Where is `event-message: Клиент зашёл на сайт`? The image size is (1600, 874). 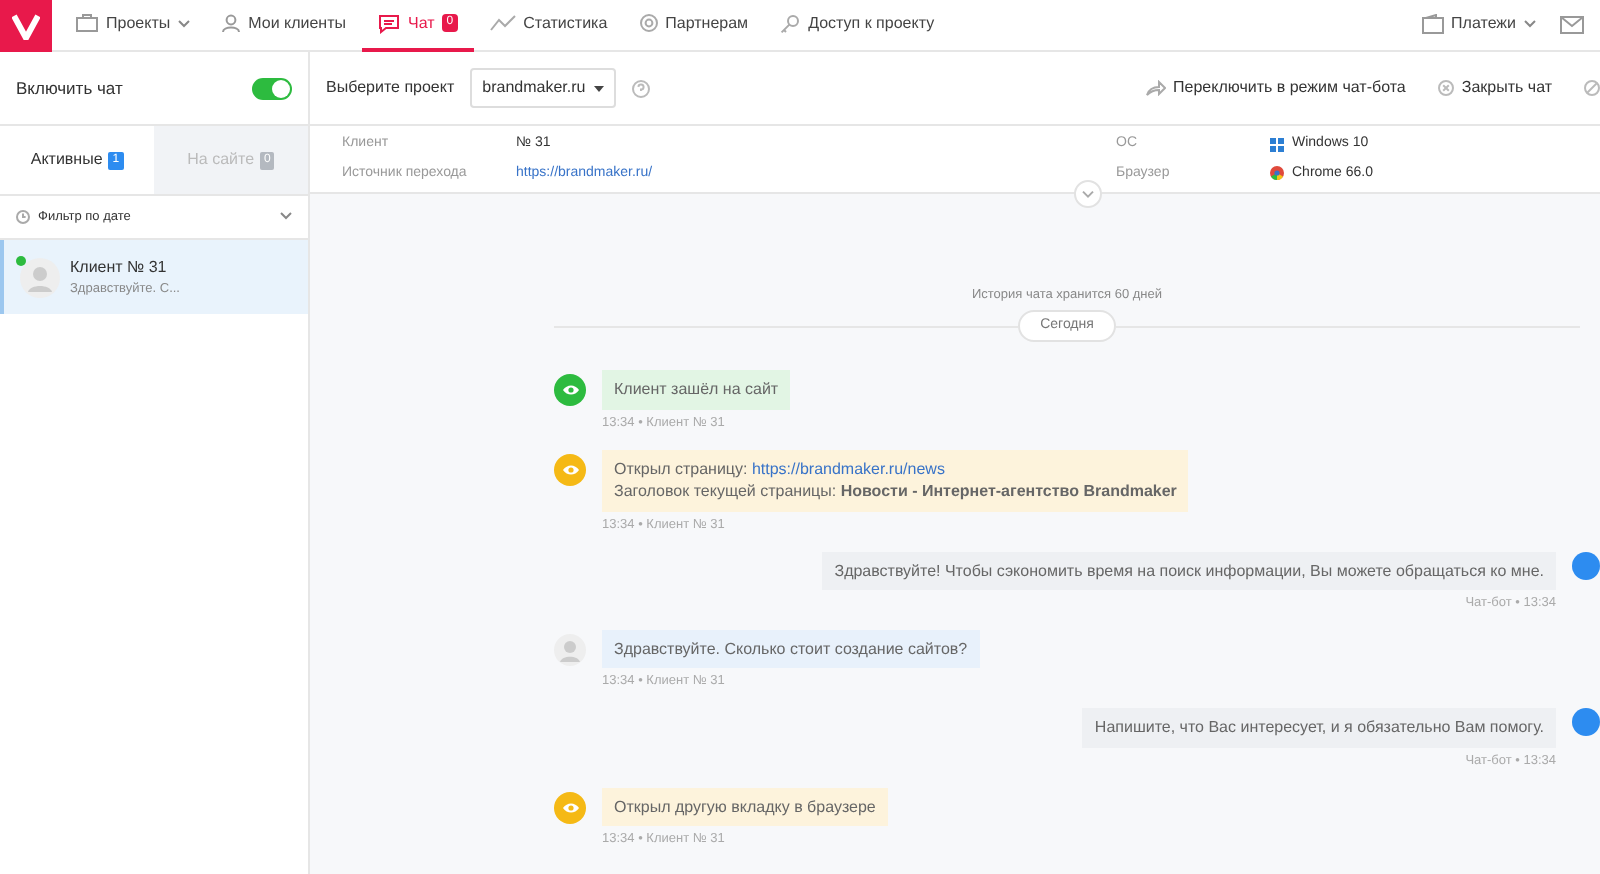
event-message: Клиент зашёл на сайт is located at coordinates (696, 390).